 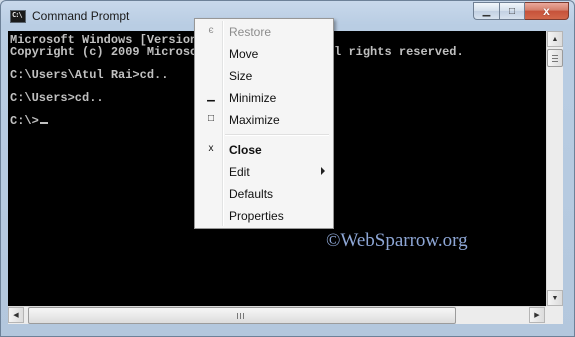 I want to click on menu-item-maximize: □ Maximize, so click(x=264, y=120).